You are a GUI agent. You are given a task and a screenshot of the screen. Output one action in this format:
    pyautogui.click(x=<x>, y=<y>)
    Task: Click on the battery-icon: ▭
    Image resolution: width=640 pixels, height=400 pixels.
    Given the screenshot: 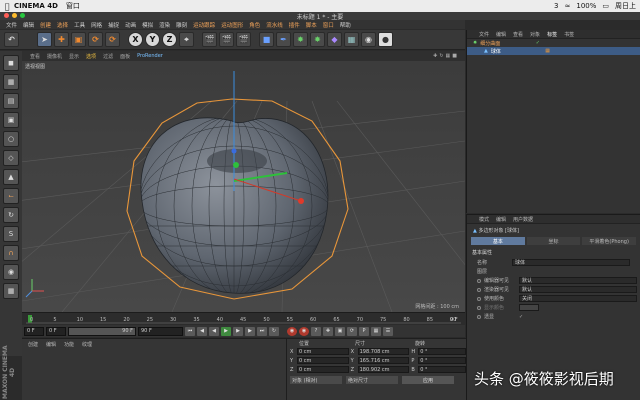 What is the action you would take?
    pyautogui.click(x=605, y=6)
    